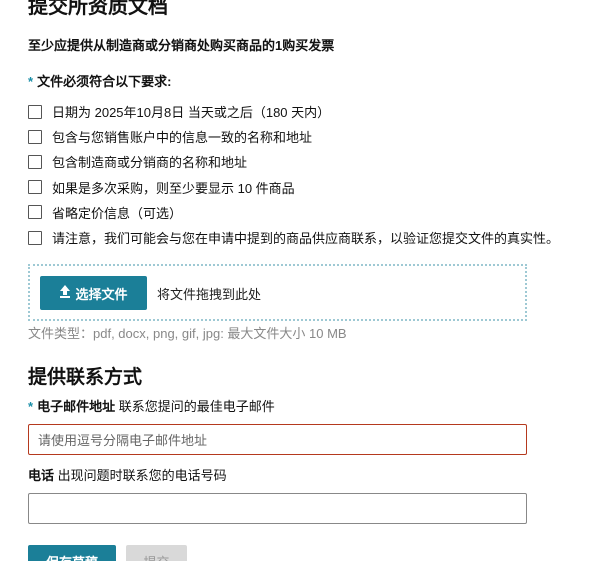  I want to click on upload-icon, so click(65, 293).